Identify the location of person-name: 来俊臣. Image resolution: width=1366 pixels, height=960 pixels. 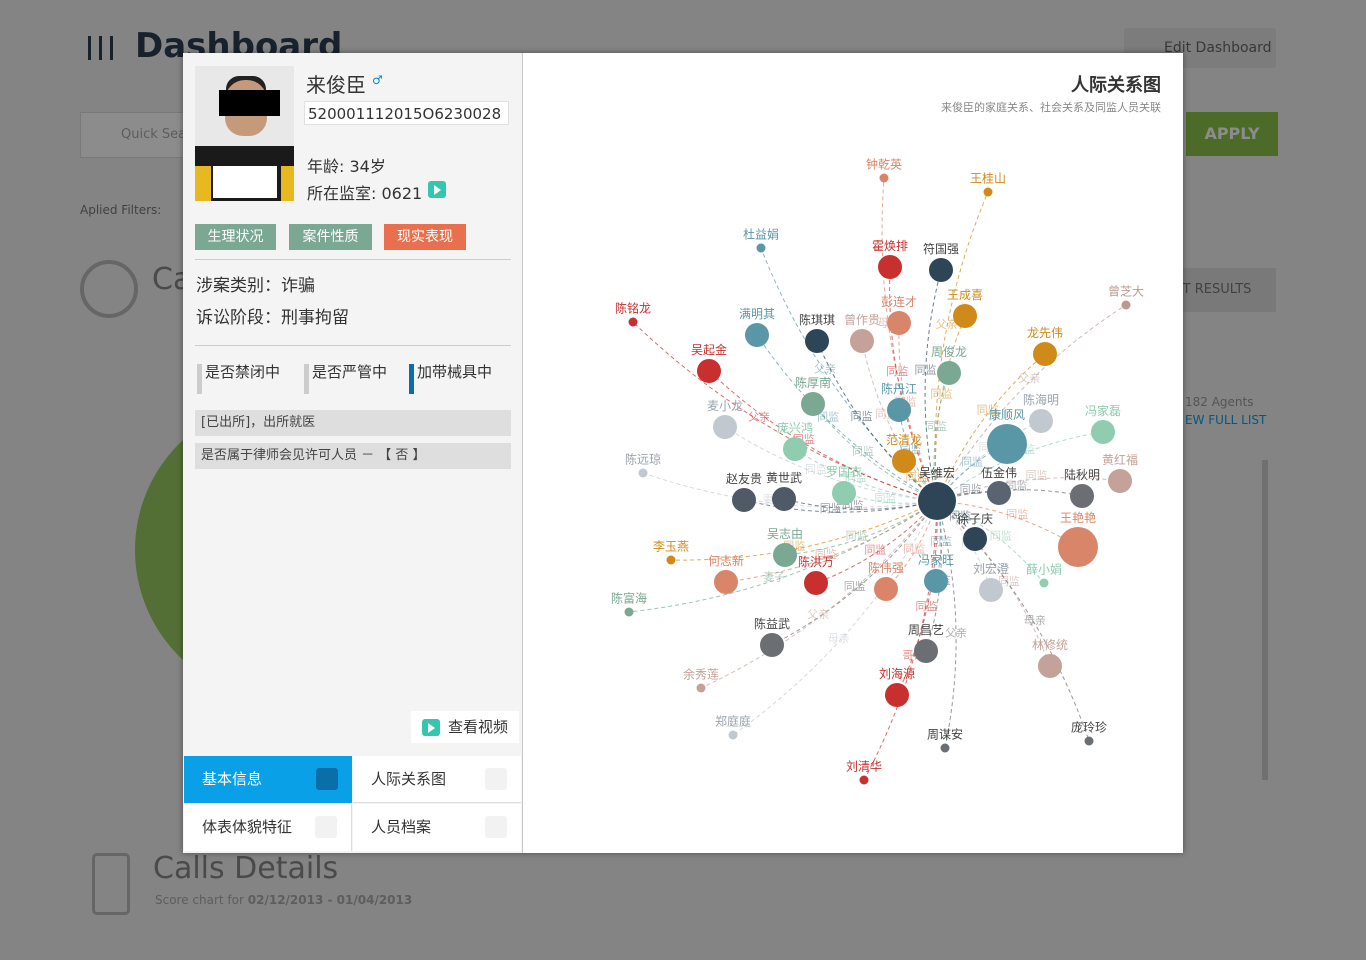
(336, 85).